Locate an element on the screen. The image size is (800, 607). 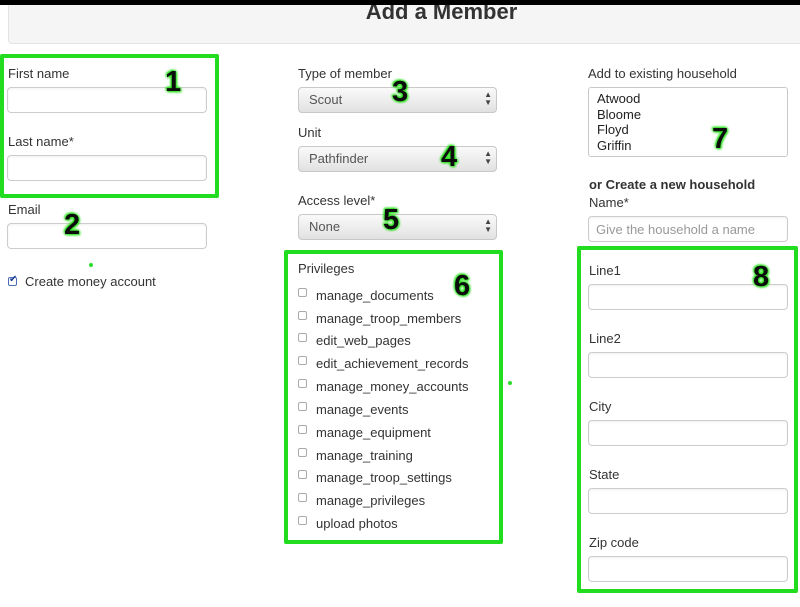
annotation-number-3: 3 is located at coordinates (400, 92).